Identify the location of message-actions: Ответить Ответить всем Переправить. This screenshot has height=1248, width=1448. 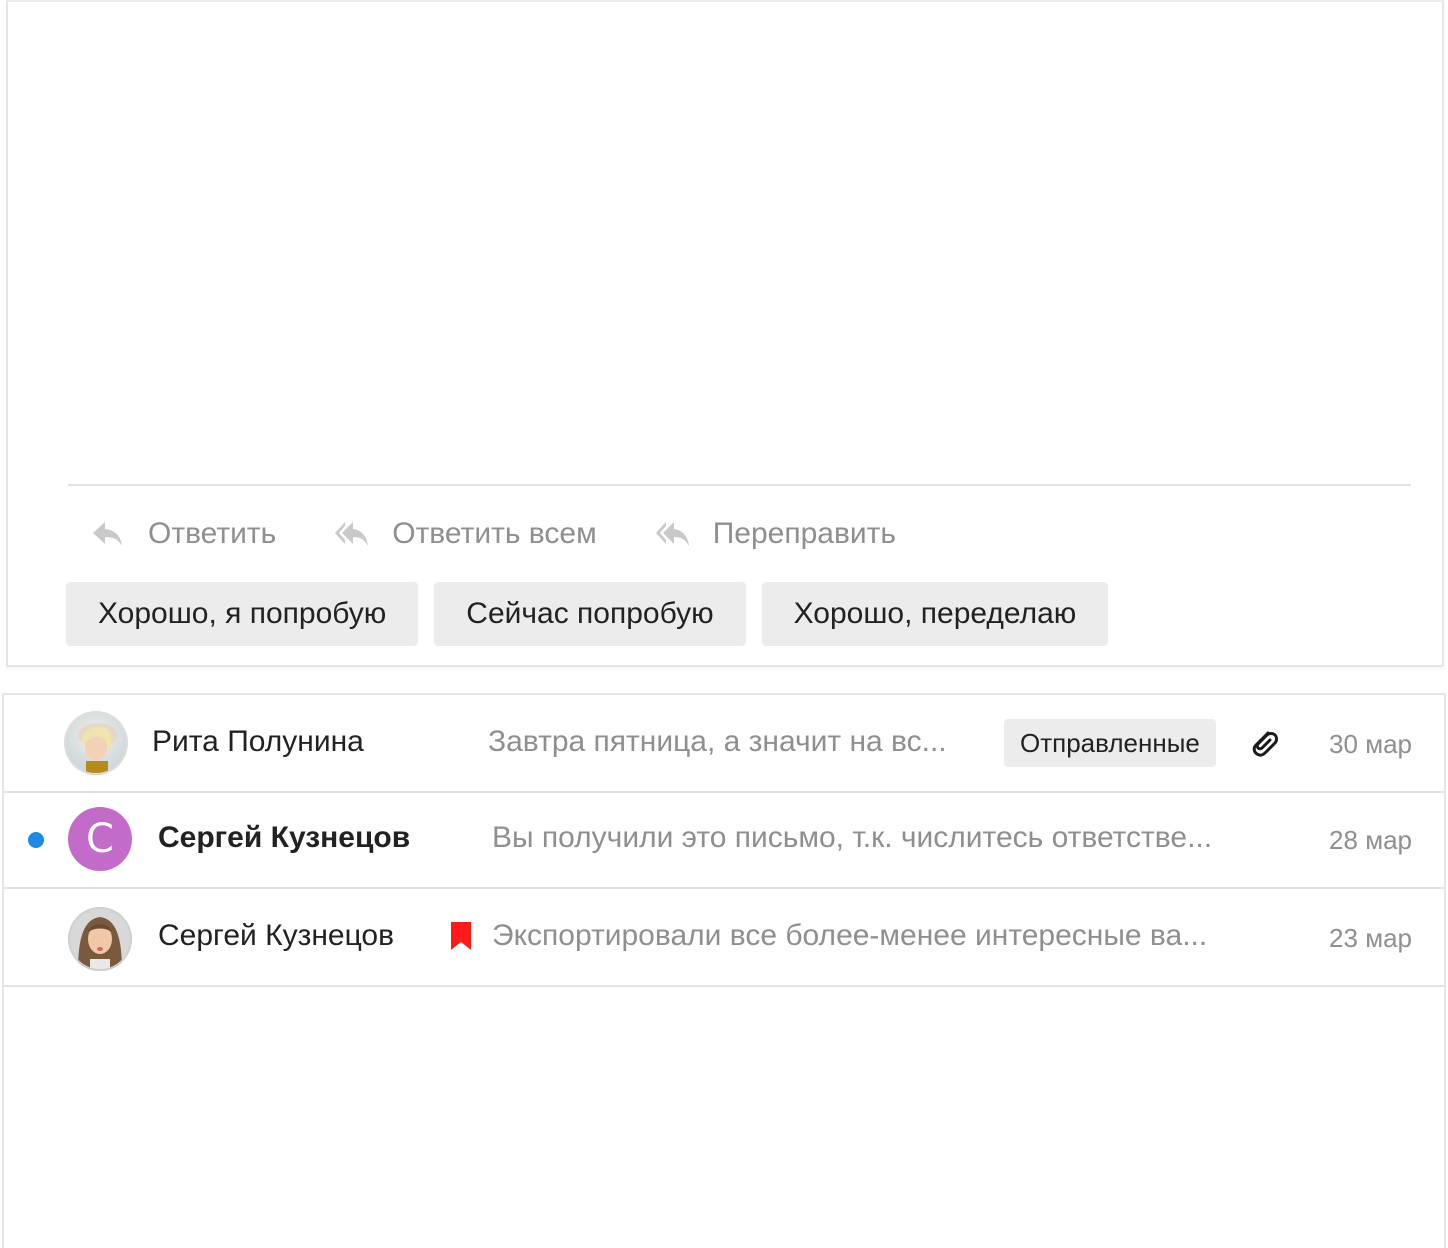
(522, 534).